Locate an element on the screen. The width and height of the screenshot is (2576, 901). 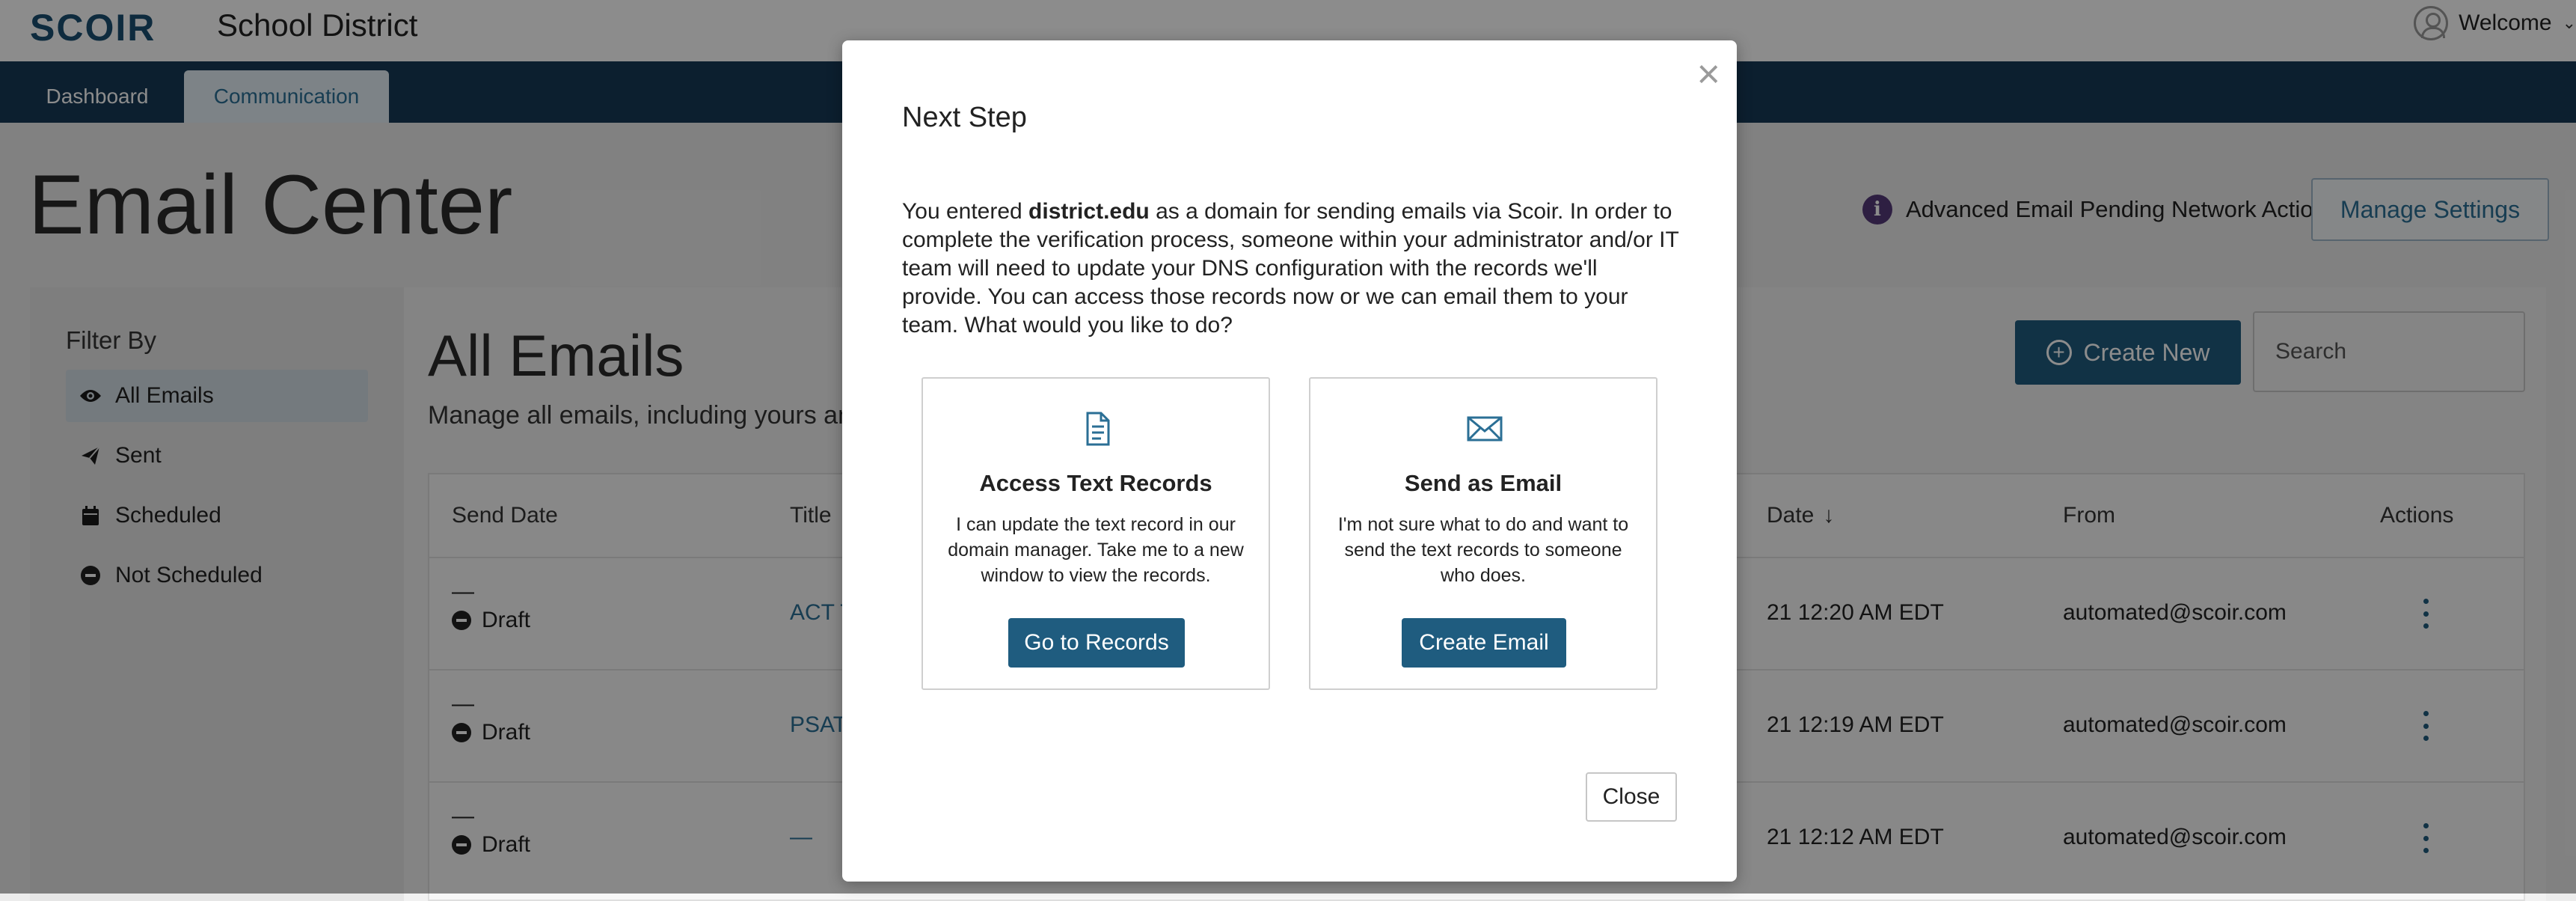
envelope-icon is located at coordinates (1484, 429).